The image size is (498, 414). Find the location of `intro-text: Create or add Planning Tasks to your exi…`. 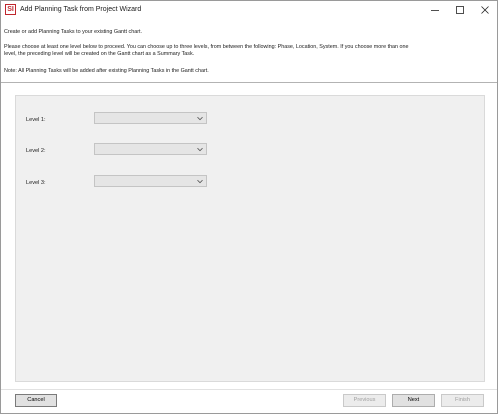

intro-text: Create or add Planning Tasks to your exi… is located at coordinates (73, 32).